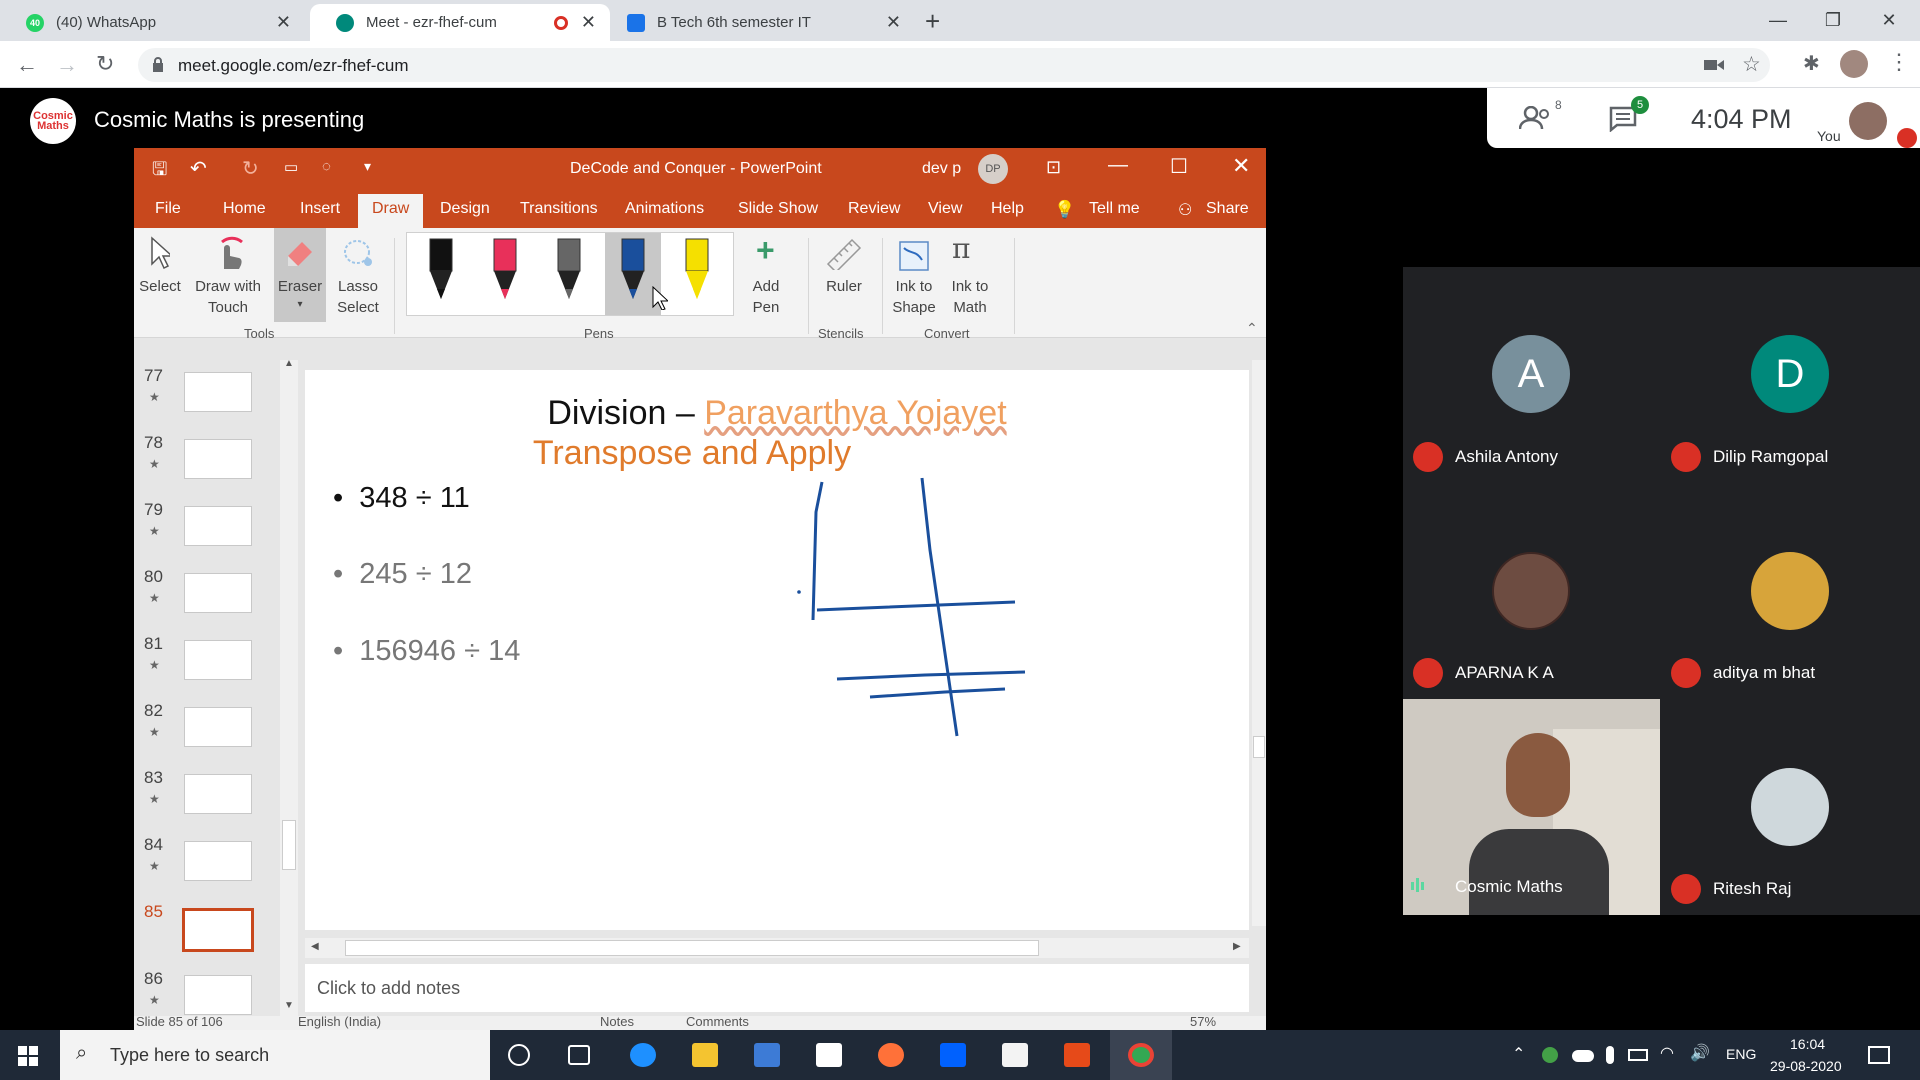  I want to click on notes-pane: Click to add notes, so click(777, 988).